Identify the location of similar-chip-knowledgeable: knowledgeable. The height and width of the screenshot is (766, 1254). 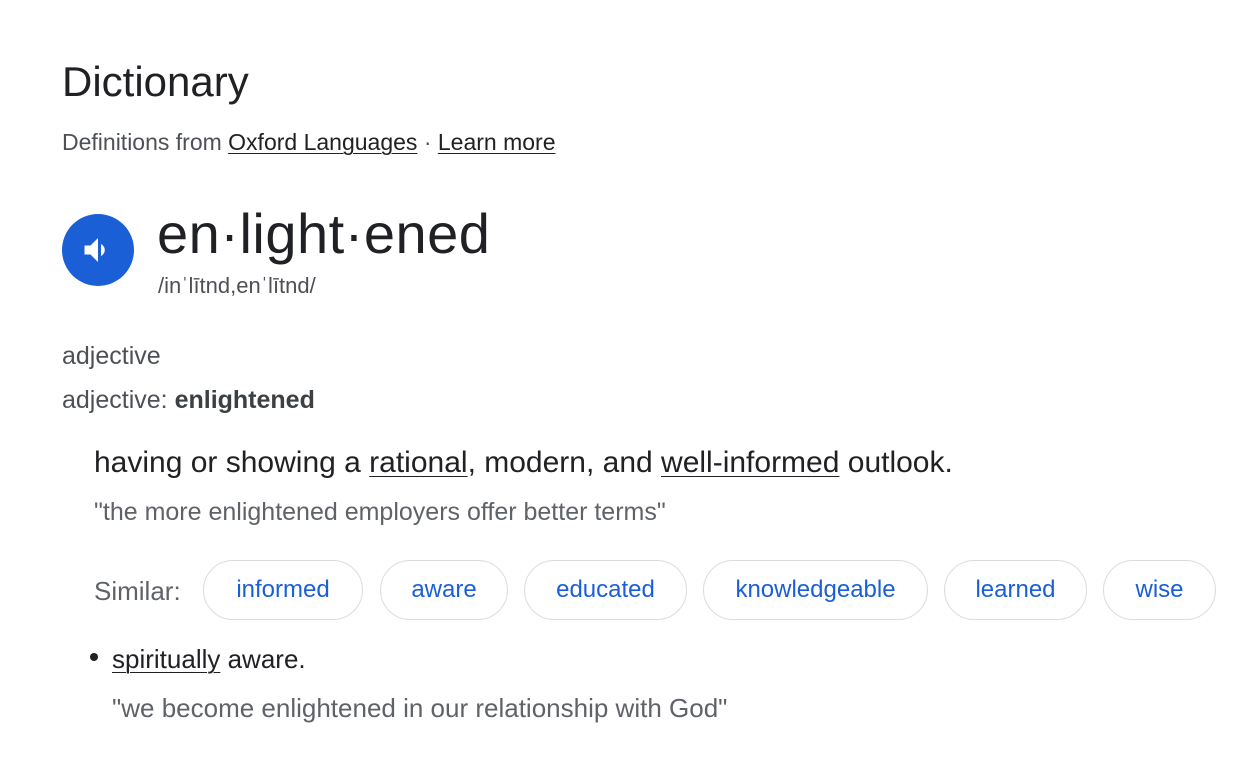
(815, 590).